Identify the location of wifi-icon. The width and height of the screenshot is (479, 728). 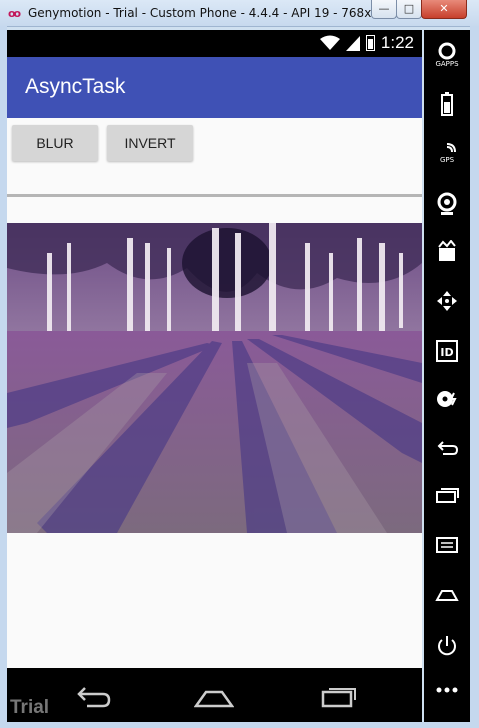
(329, 42).